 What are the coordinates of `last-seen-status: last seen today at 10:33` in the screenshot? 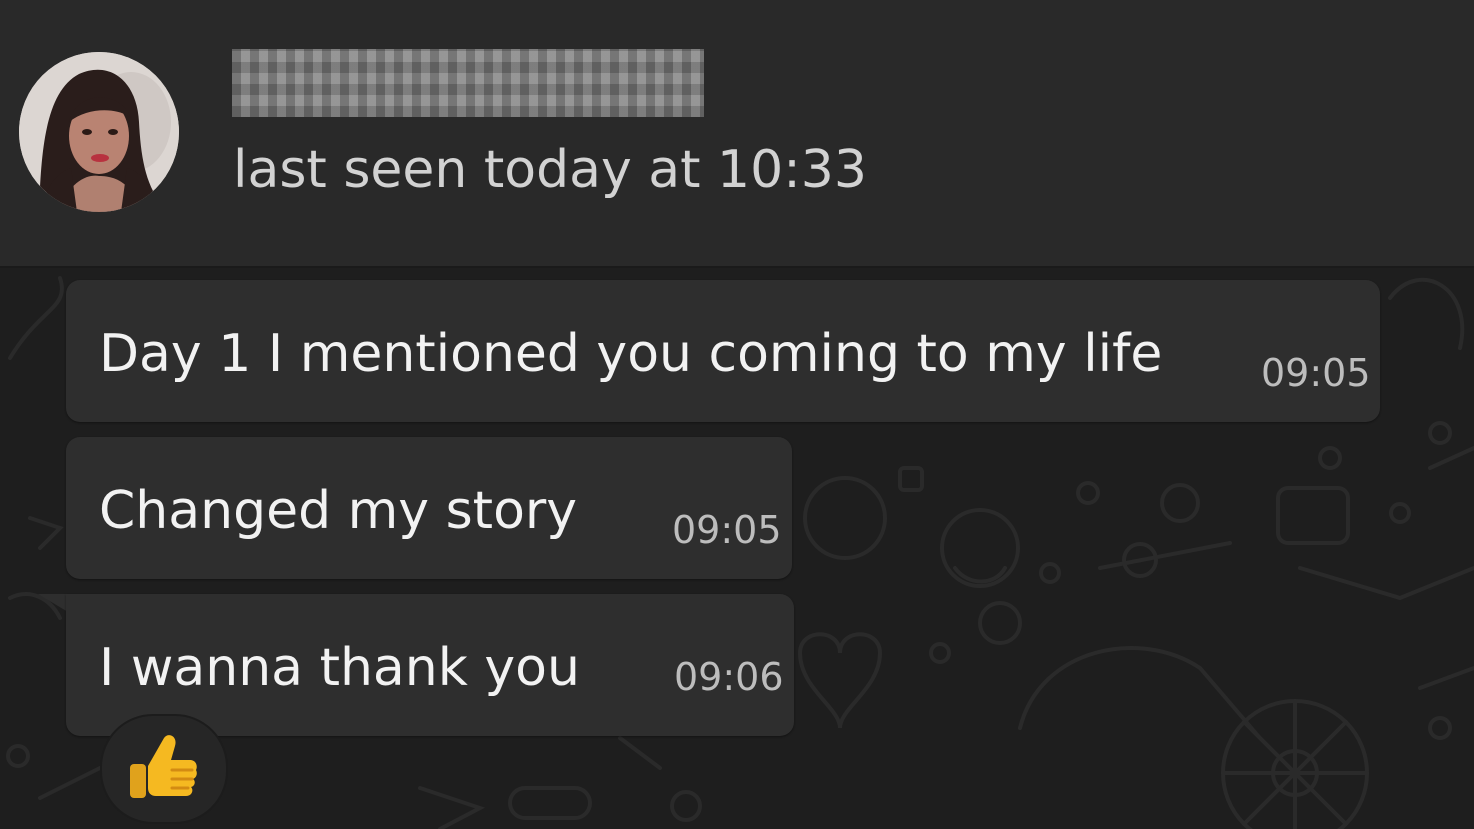 It's located at (550, 170).